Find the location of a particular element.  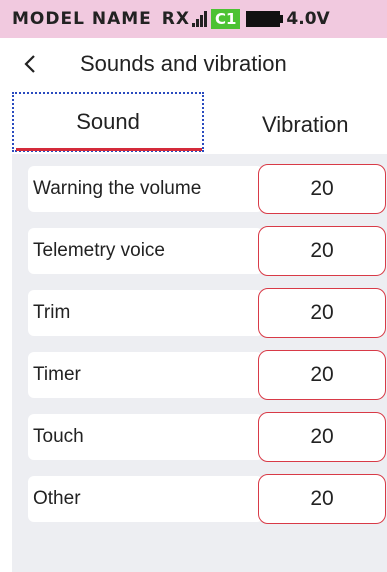

timer-field: 20 is located at coordinates (322, 375).